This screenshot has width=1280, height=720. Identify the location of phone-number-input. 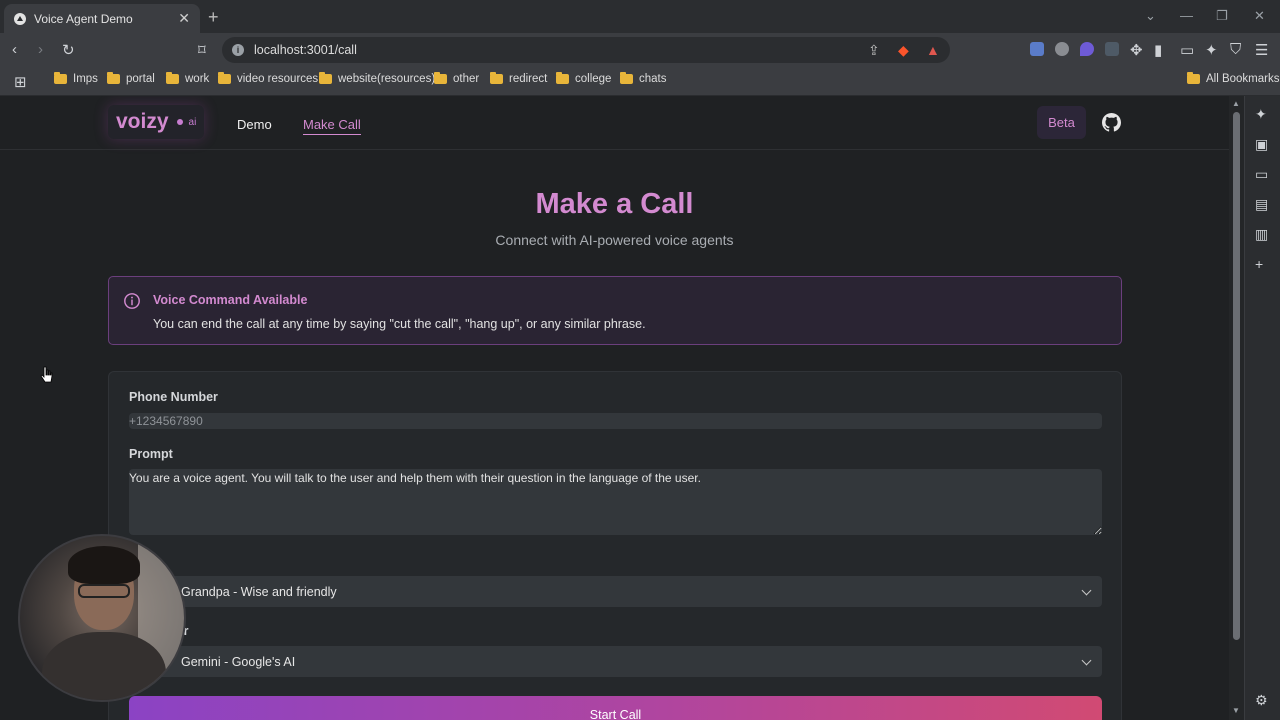
(615, 421).